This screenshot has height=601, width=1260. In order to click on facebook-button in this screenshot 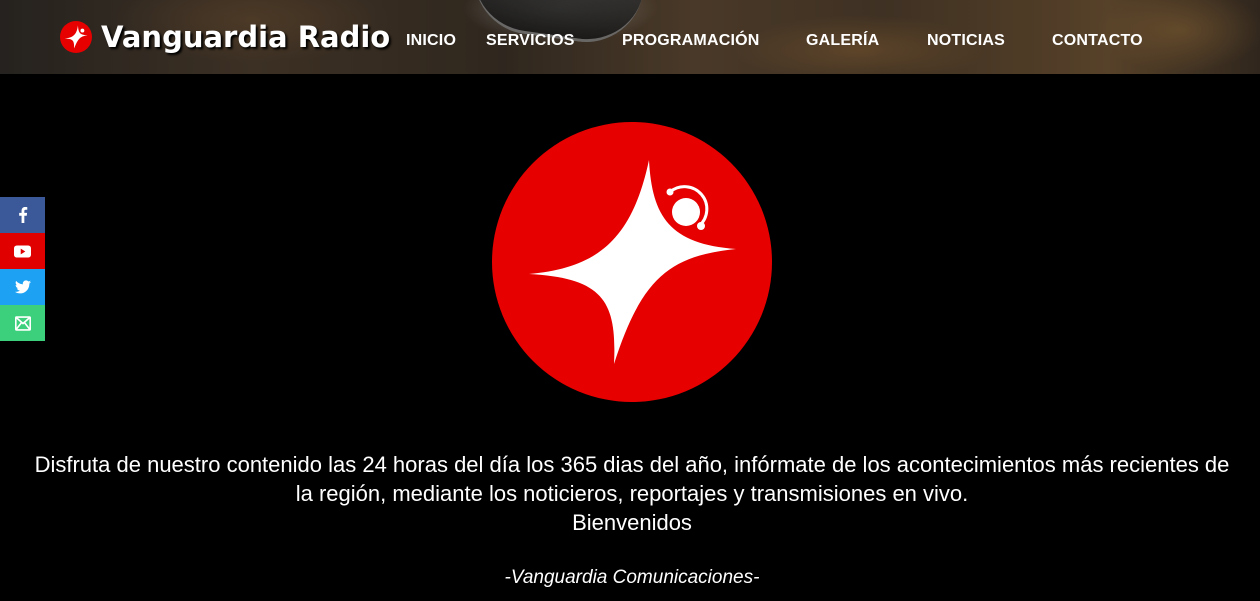, I will do `click(22, 215)`.